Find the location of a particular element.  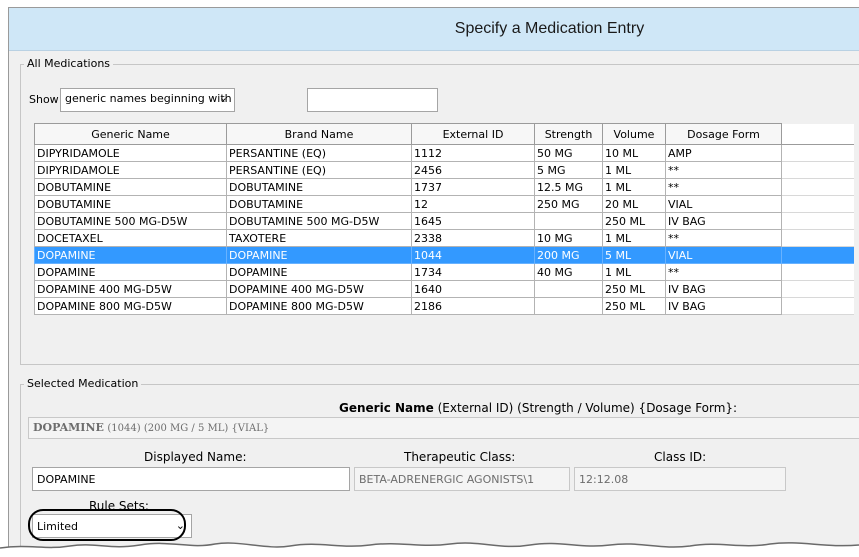

dialog-title: Specify a Medication Entry is located at coordinates (549, 28).